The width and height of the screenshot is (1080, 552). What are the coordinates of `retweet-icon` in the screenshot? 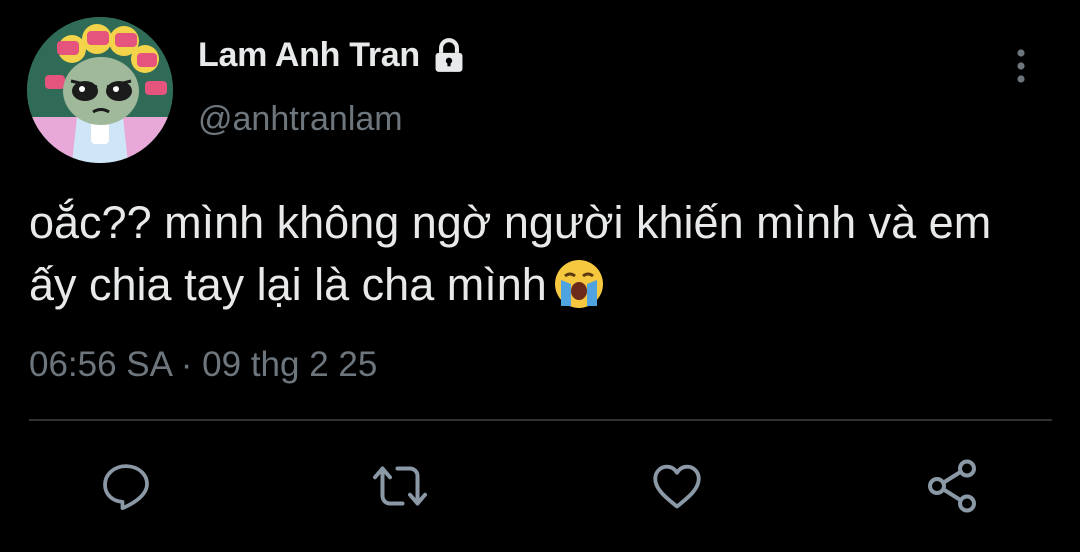 It's located at (400, 488).